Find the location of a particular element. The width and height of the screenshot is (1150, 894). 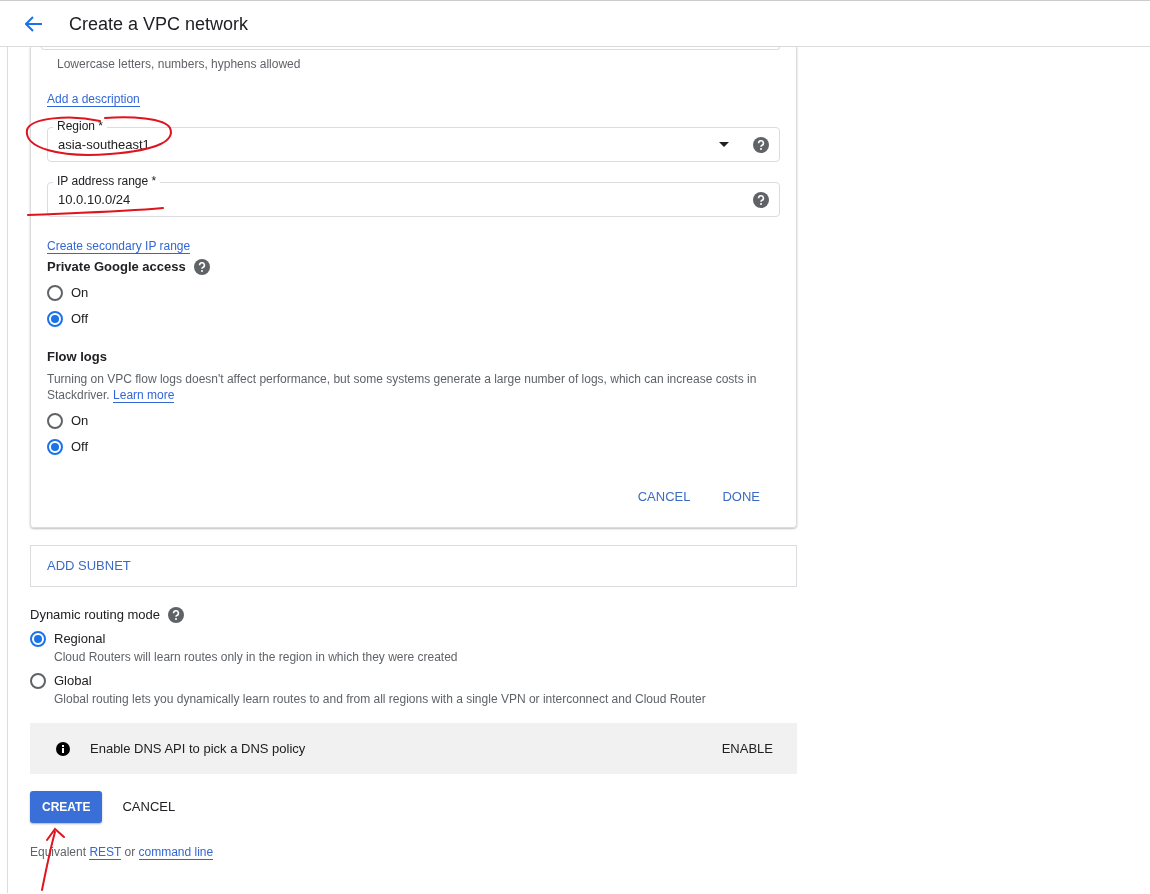

option-label: Regional is located at coordinates (80, 639).